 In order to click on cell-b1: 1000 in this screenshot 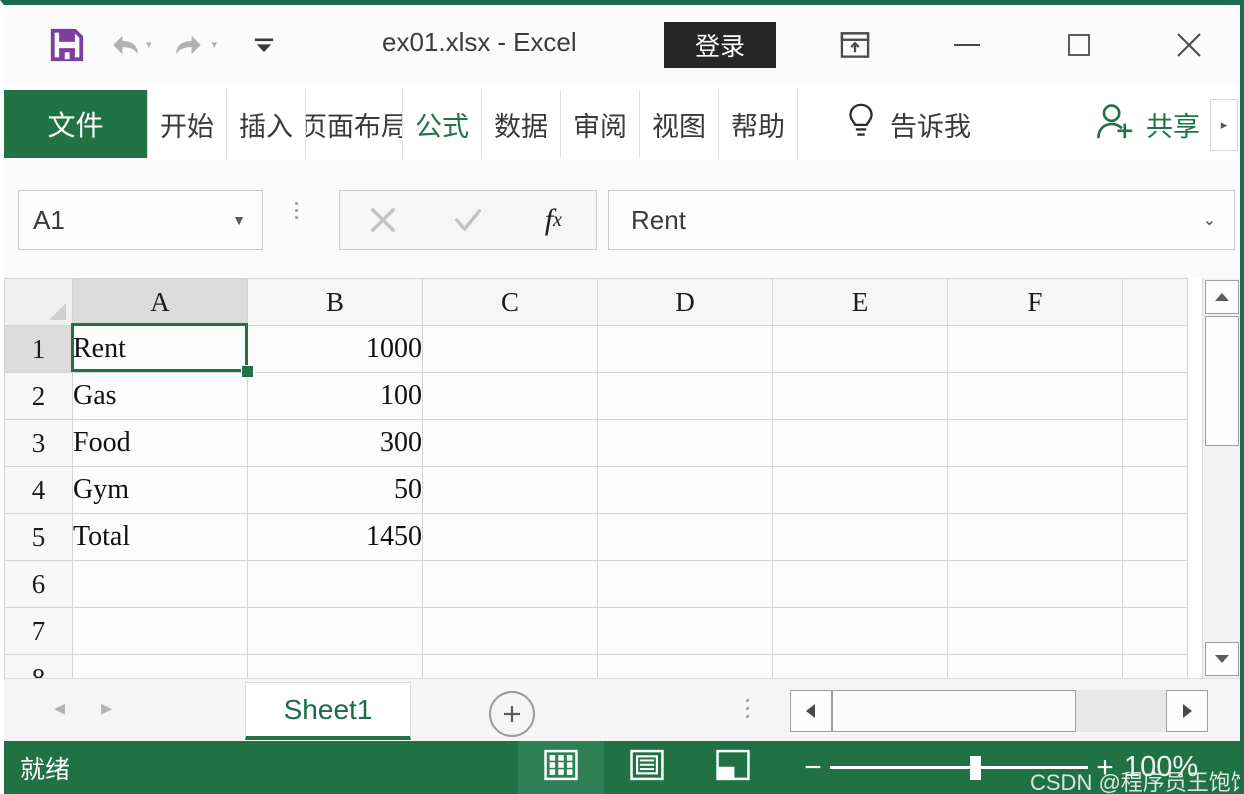, I will do `click(335, 349)`.